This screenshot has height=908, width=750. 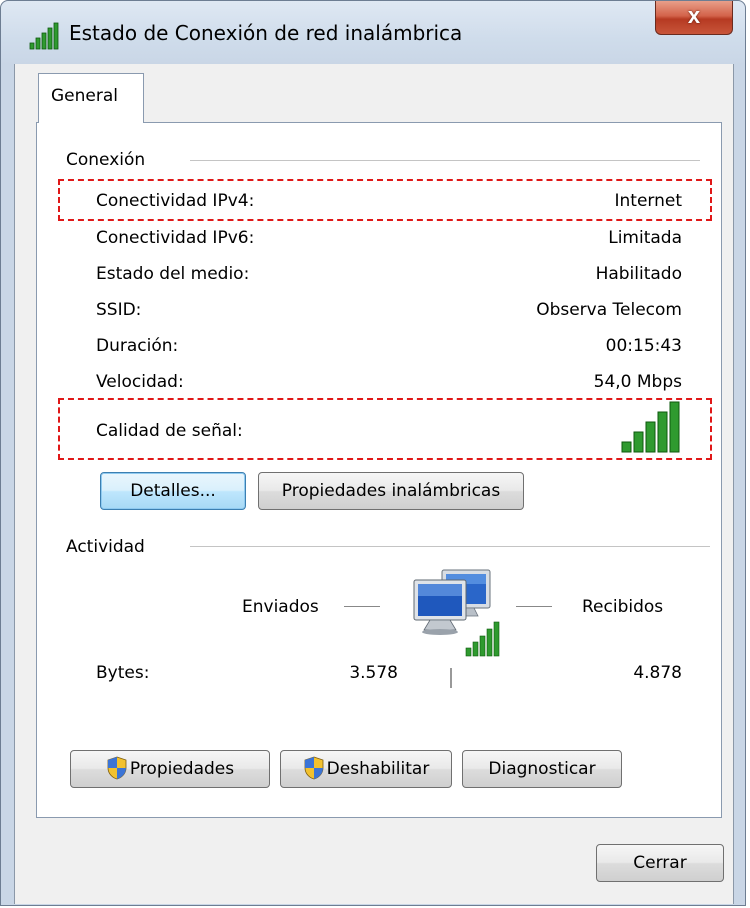 I want to click on ipv6-label: Conectividad IPv6:, so click(x=175, y=238).